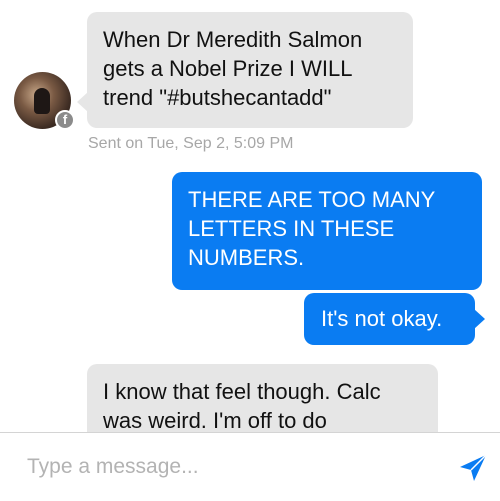 The image size is (500, 501). I want to click on message-line: When Dr Meredith Salmon, so click(233, 39).